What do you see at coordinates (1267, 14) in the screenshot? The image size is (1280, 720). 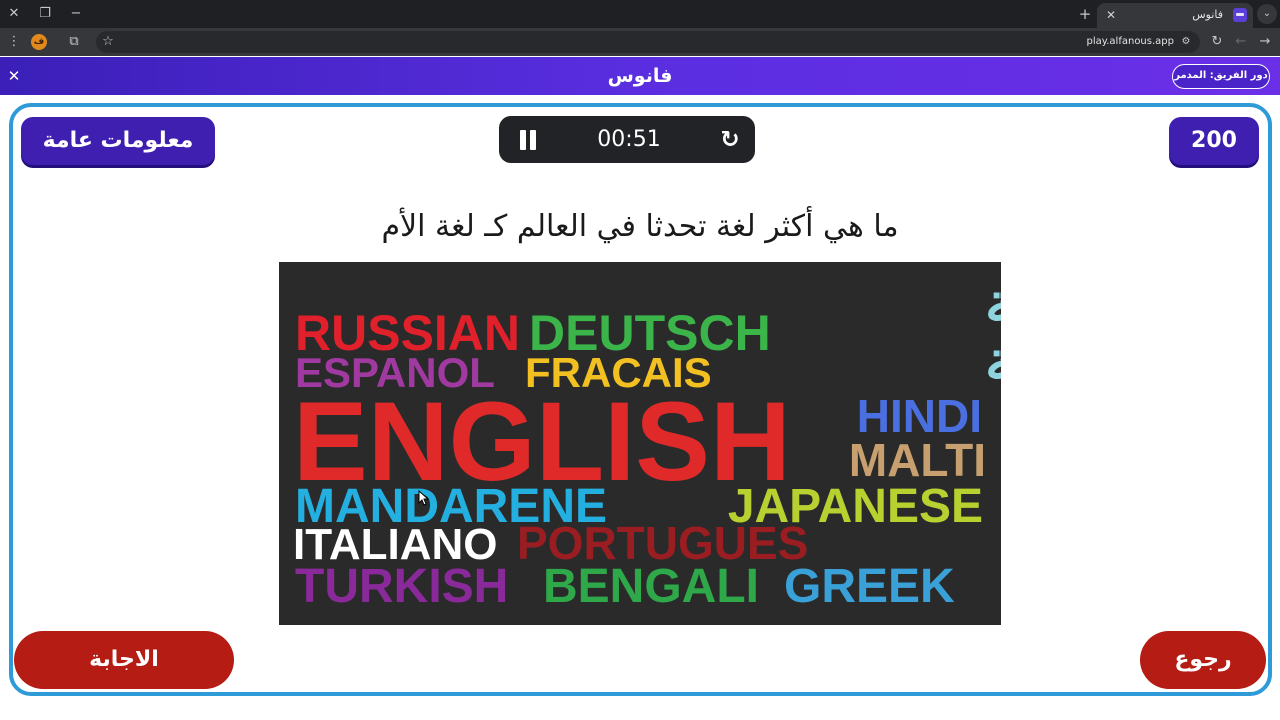 I see `tab-search-icon: ⌄` at bounding box center [1267, 14].